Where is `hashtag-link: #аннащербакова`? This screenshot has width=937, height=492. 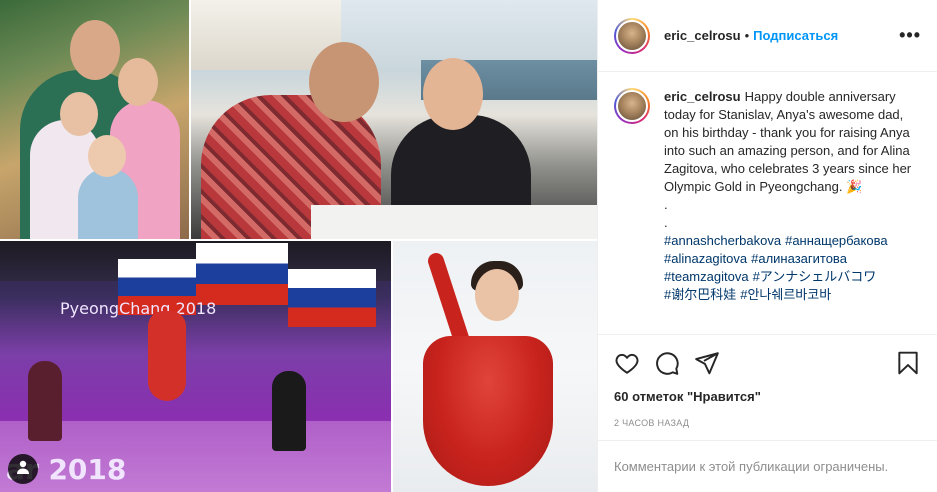
hashtag-link: #аннащербакова is located at coordinates (836, 240).